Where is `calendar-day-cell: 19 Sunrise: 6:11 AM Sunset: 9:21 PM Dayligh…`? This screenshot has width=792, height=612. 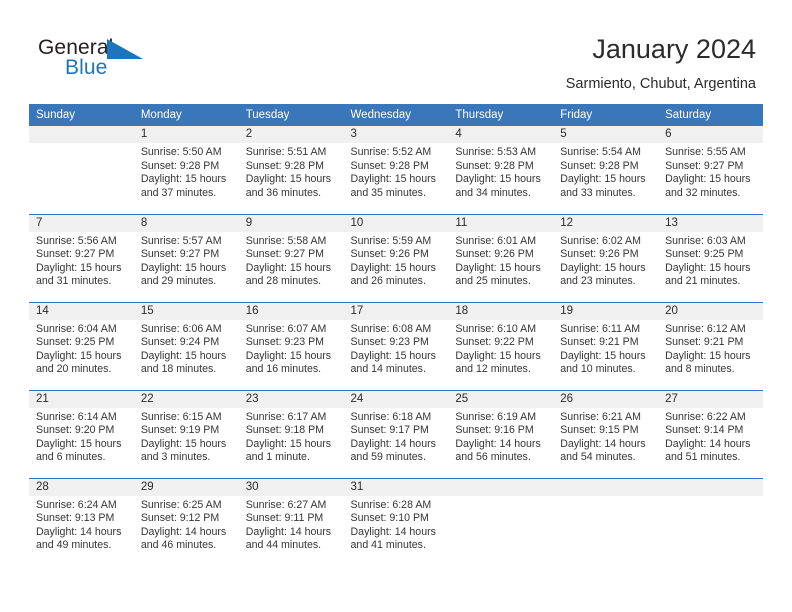
calendar-day-cell: 19 Sunrise: 6:11 AM Sunset: 9:21 PM Dayligh… is located at coordinates (606, 345).